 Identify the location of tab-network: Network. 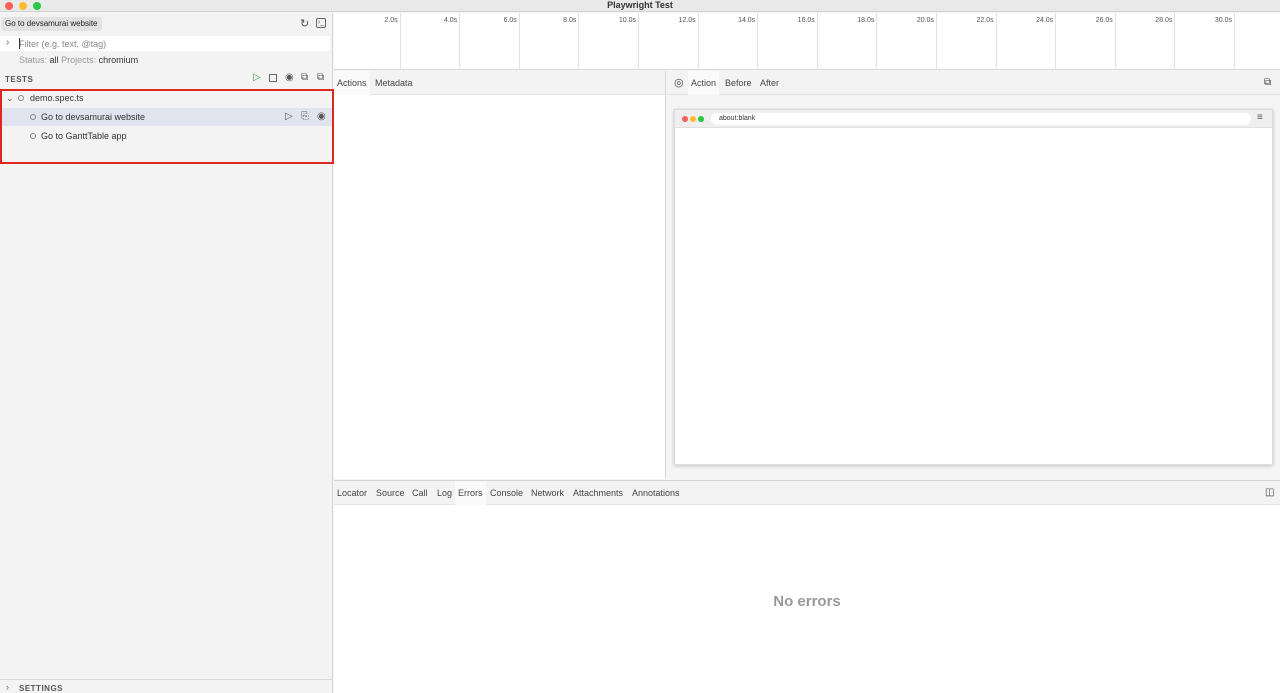
(547, 493).